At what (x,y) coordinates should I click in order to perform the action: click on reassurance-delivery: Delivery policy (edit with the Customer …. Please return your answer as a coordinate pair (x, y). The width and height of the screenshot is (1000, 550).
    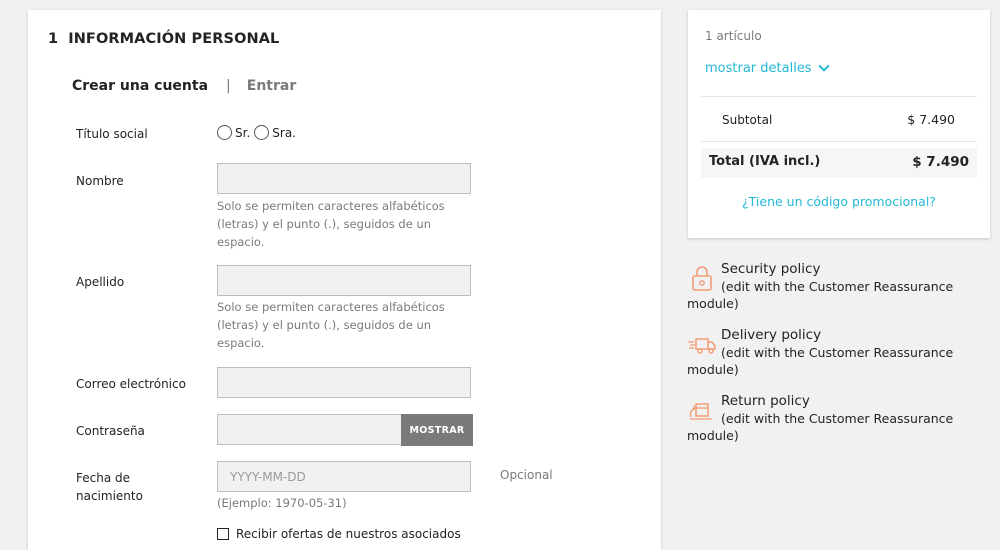
    Looking at the image, I should click on (837, 352).